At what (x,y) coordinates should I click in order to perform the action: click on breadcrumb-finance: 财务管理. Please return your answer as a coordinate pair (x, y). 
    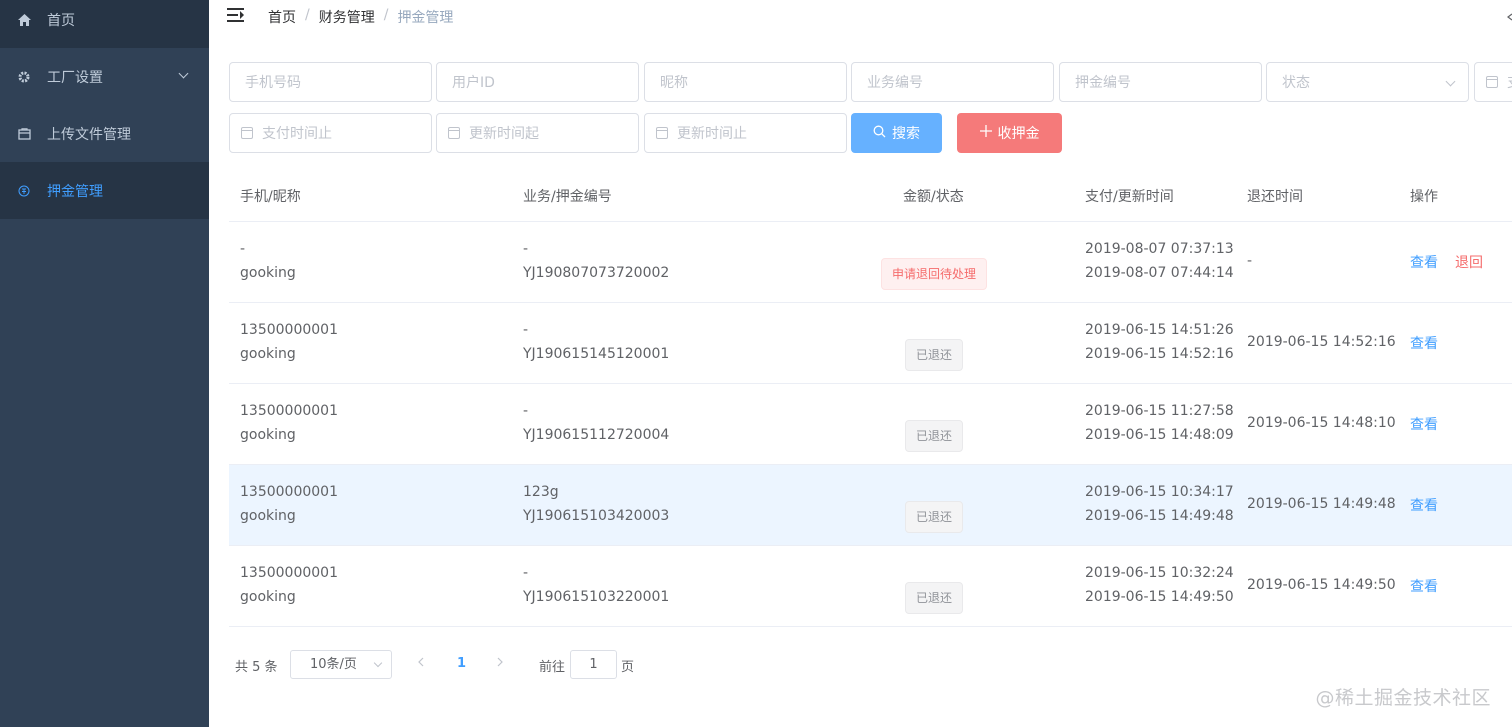
    Looking at the image, I should click on (347, 17).